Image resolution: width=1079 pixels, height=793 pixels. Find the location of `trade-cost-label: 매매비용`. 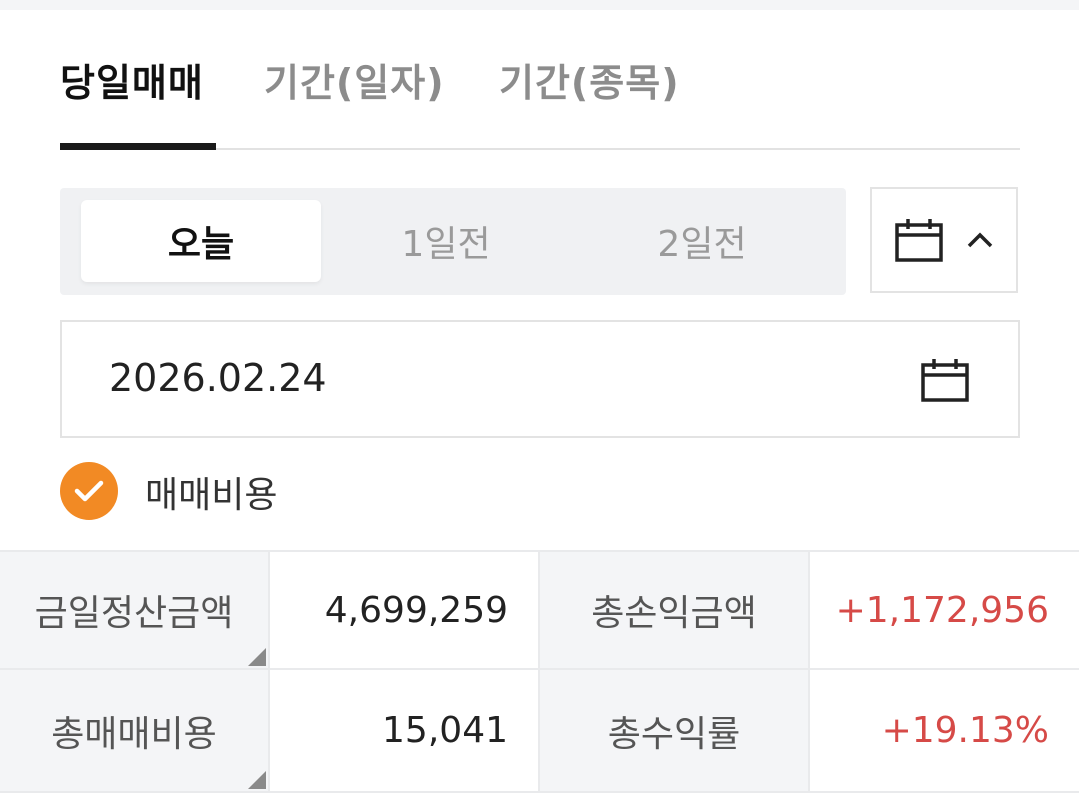

trade-cost-label: 매매비용 is located at coordinates (211, 495).